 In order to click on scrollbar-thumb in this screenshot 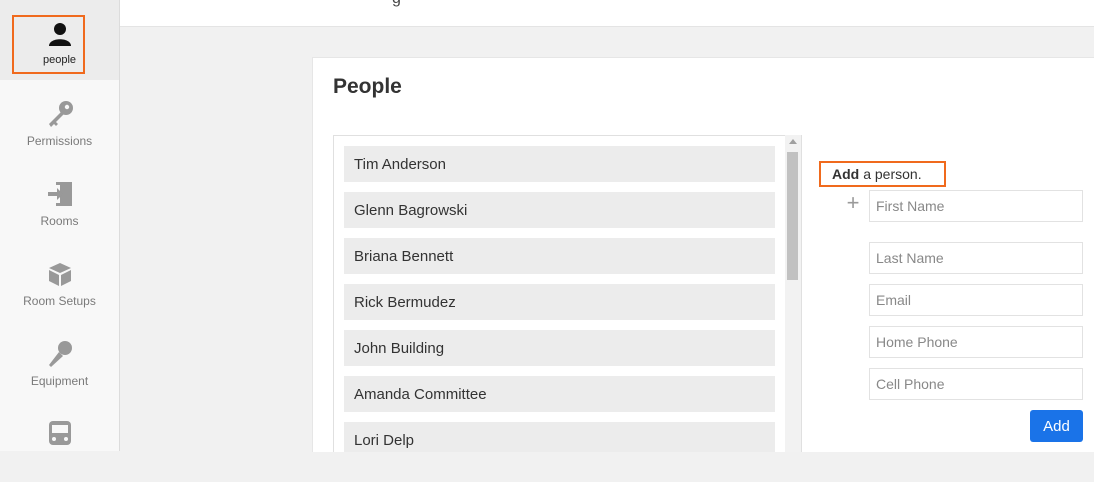, I will do `click(792, 216)`.